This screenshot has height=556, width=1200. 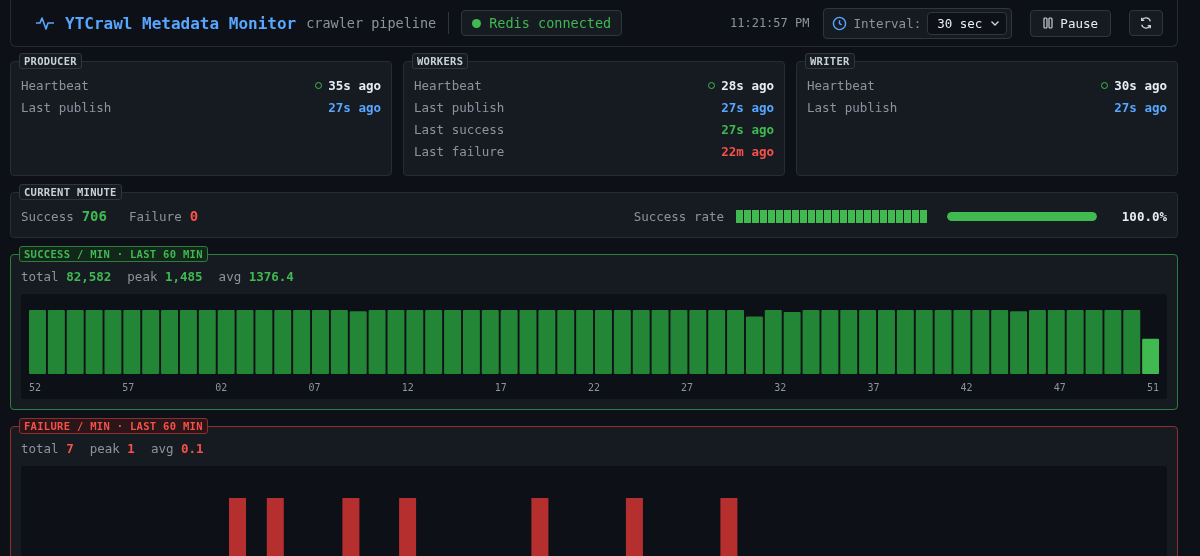 What do you see at coordinates (966, 387) in the screenshot?
I see `axis-label: 42` at bounding box center [966, 387].